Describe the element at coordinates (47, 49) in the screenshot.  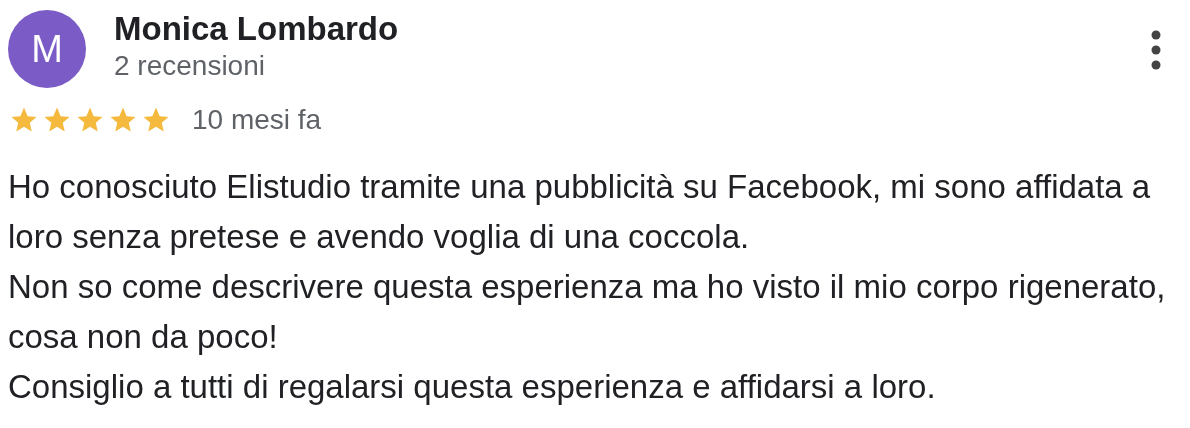
I see `avatar: M` at that location.